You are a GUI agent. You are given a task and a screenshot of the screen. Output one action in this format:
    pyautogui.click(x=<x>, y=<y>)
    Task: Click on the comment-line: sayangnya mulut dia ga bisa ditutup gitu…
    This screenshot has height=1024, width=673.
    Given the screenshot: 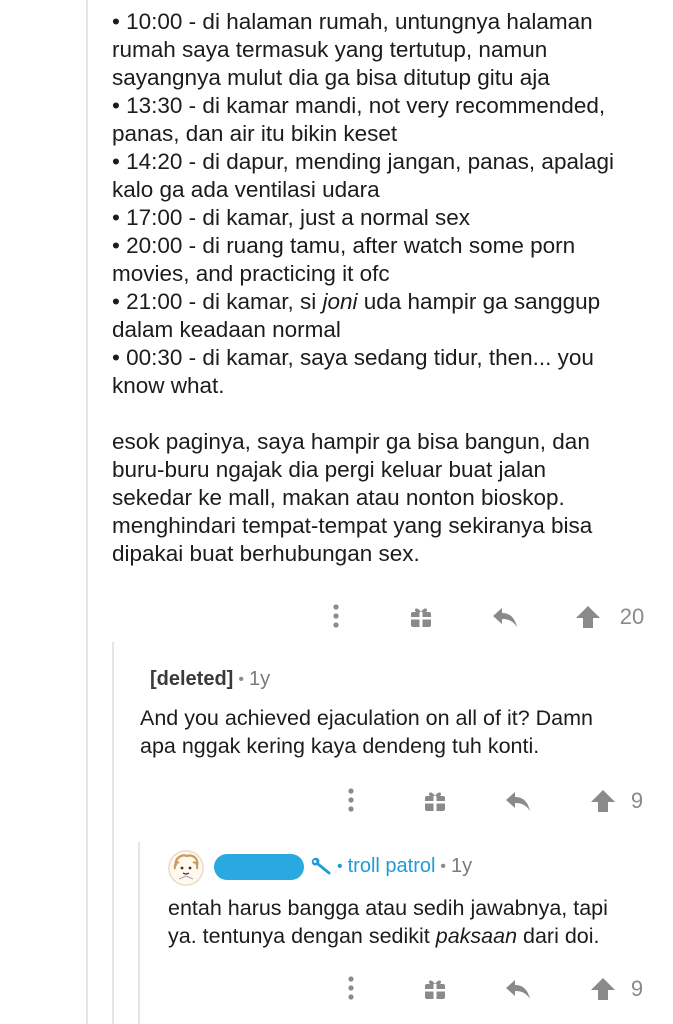 What is the action you would take?
    pyautogui.click(x=331, y=77)
    